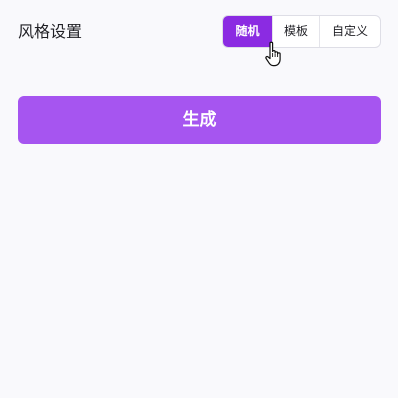 The image size is (398, 398). I want to click on style-settings-row: 风格设置 随机 模板 自定义, so click(199, 31).